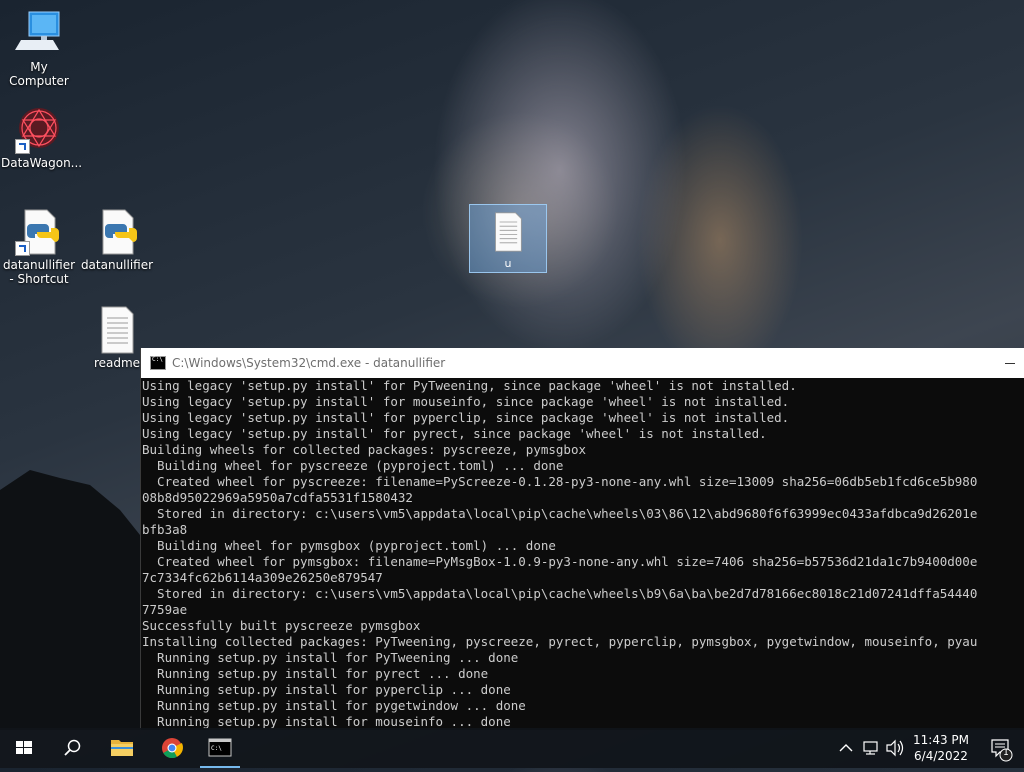 The height and width of the screenshot is (772, 1024). I want to click on cmd-output-line: 7759ae, so click(165, 609).